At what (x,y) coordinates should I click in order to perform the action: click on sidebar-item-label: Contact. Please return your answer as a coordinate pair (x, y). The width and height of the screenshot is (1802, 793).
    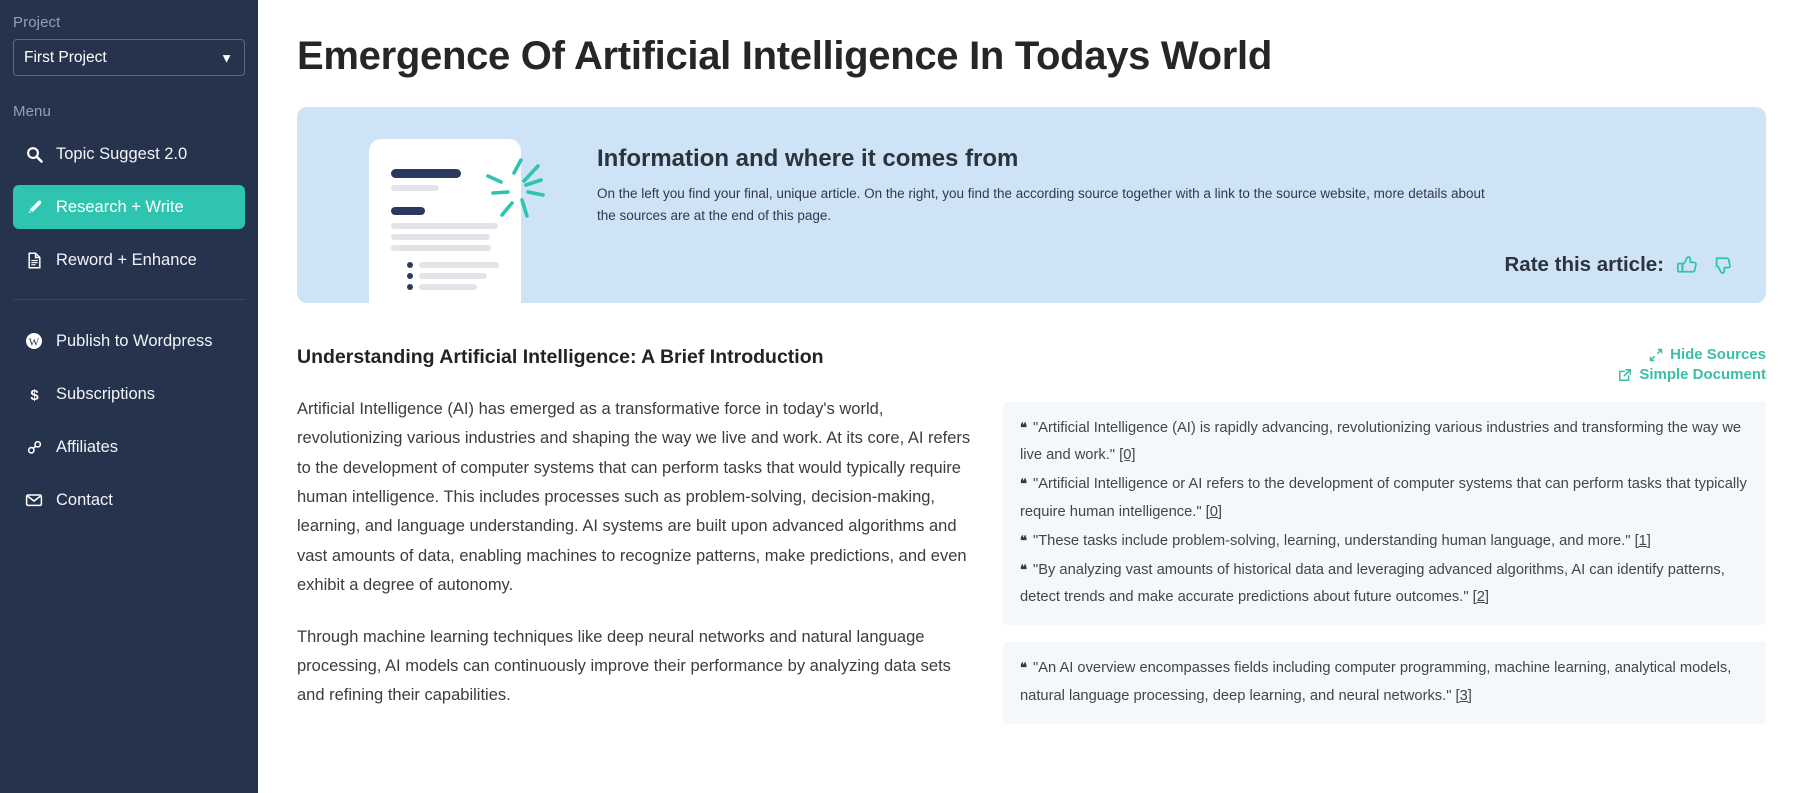
    Looking at the image, I should click on (84, 499).